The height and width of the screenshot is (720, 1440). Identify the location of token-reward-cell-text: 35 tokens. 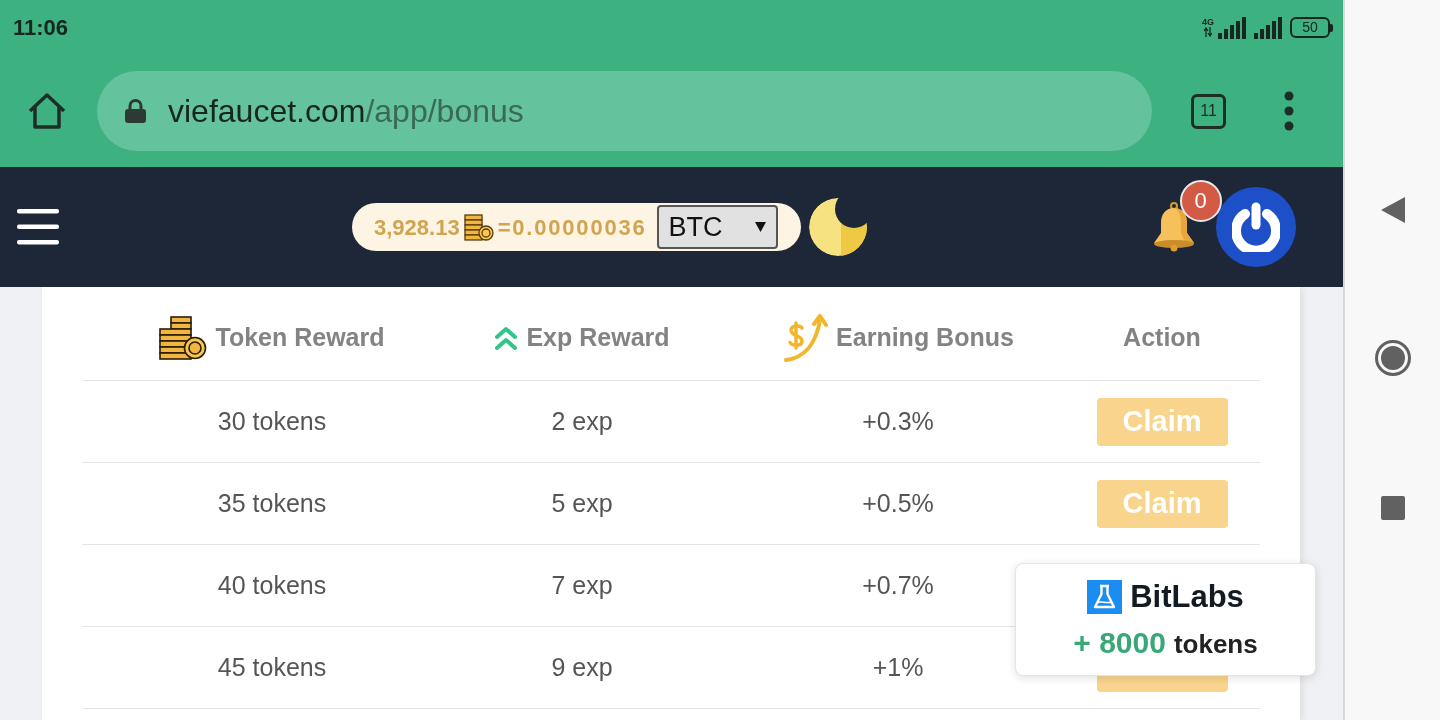
(272, 503).